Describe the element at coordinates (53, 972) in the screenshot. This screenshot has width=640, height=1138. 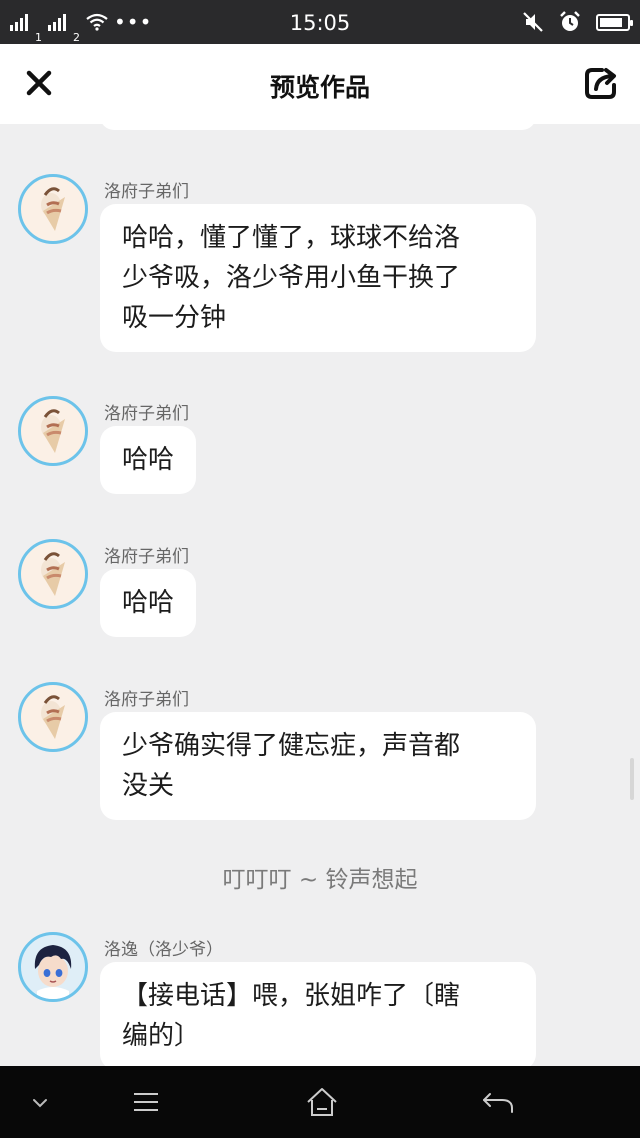
I see `anime-boy-icon` at that location.